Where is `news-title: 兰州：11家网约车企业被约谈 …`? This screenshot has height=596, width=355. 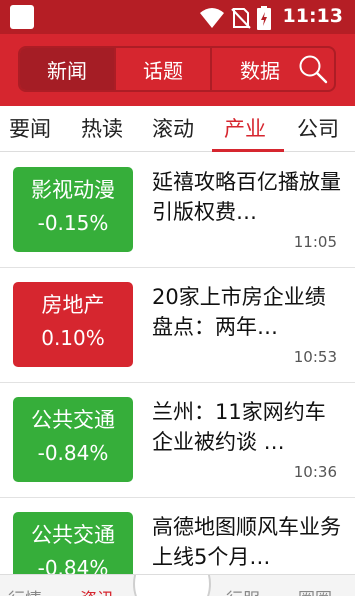
news-title: 兰州：11家网约车企业被约谈 … is located at coordinates (248, 427).